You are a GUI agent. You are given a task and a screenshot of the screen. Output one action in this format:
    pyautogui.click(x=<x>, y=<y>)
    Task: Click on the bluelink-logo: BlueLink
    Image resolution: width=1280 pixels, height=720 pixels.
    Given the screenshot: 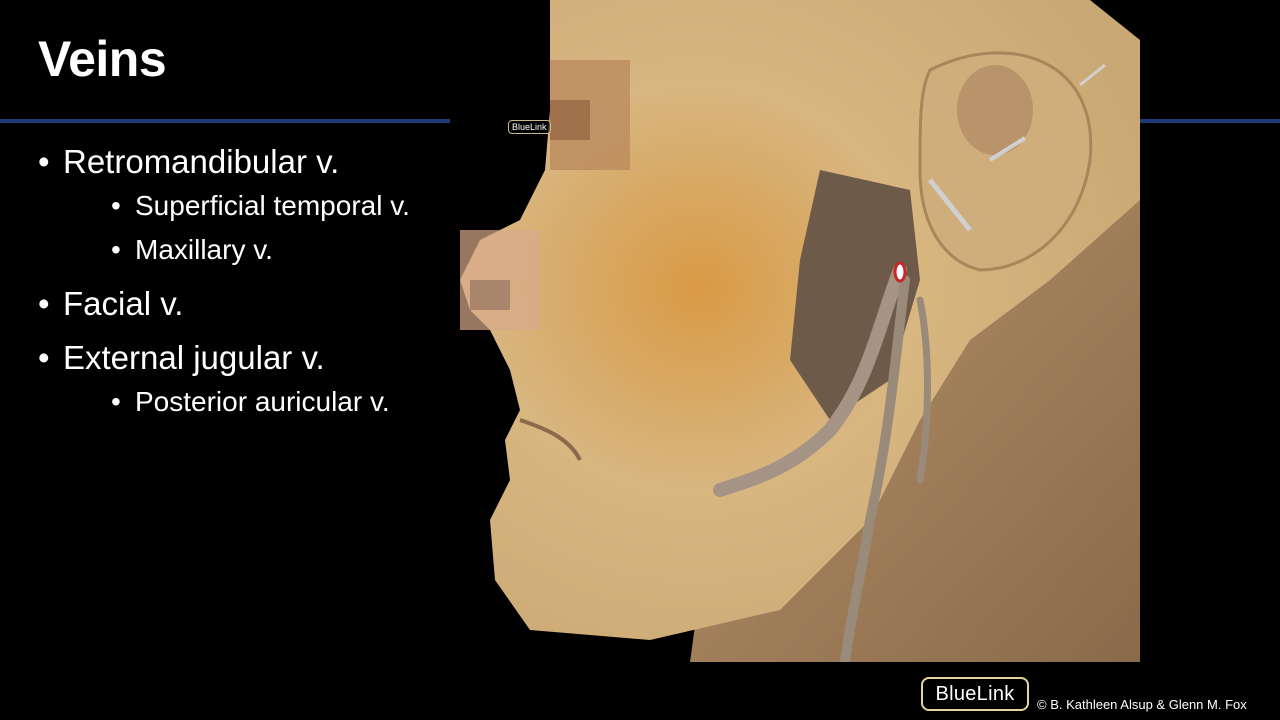 What is the action you would take?
    pyautogui.click(x=975, y=694)
    